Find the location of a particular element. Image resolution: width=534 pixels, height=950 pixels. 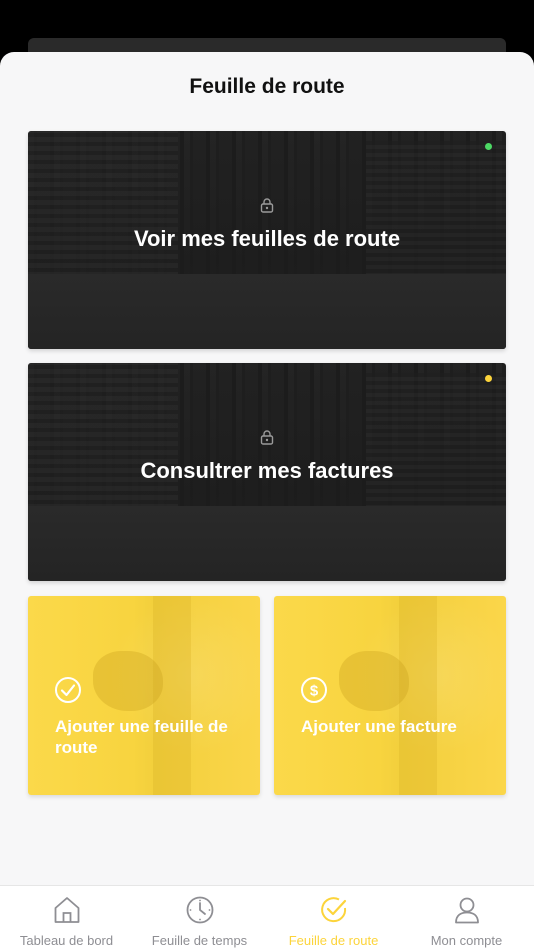

add-route-sheet-card: Ajouter une feuille de route is located at coordinates (144, 695).